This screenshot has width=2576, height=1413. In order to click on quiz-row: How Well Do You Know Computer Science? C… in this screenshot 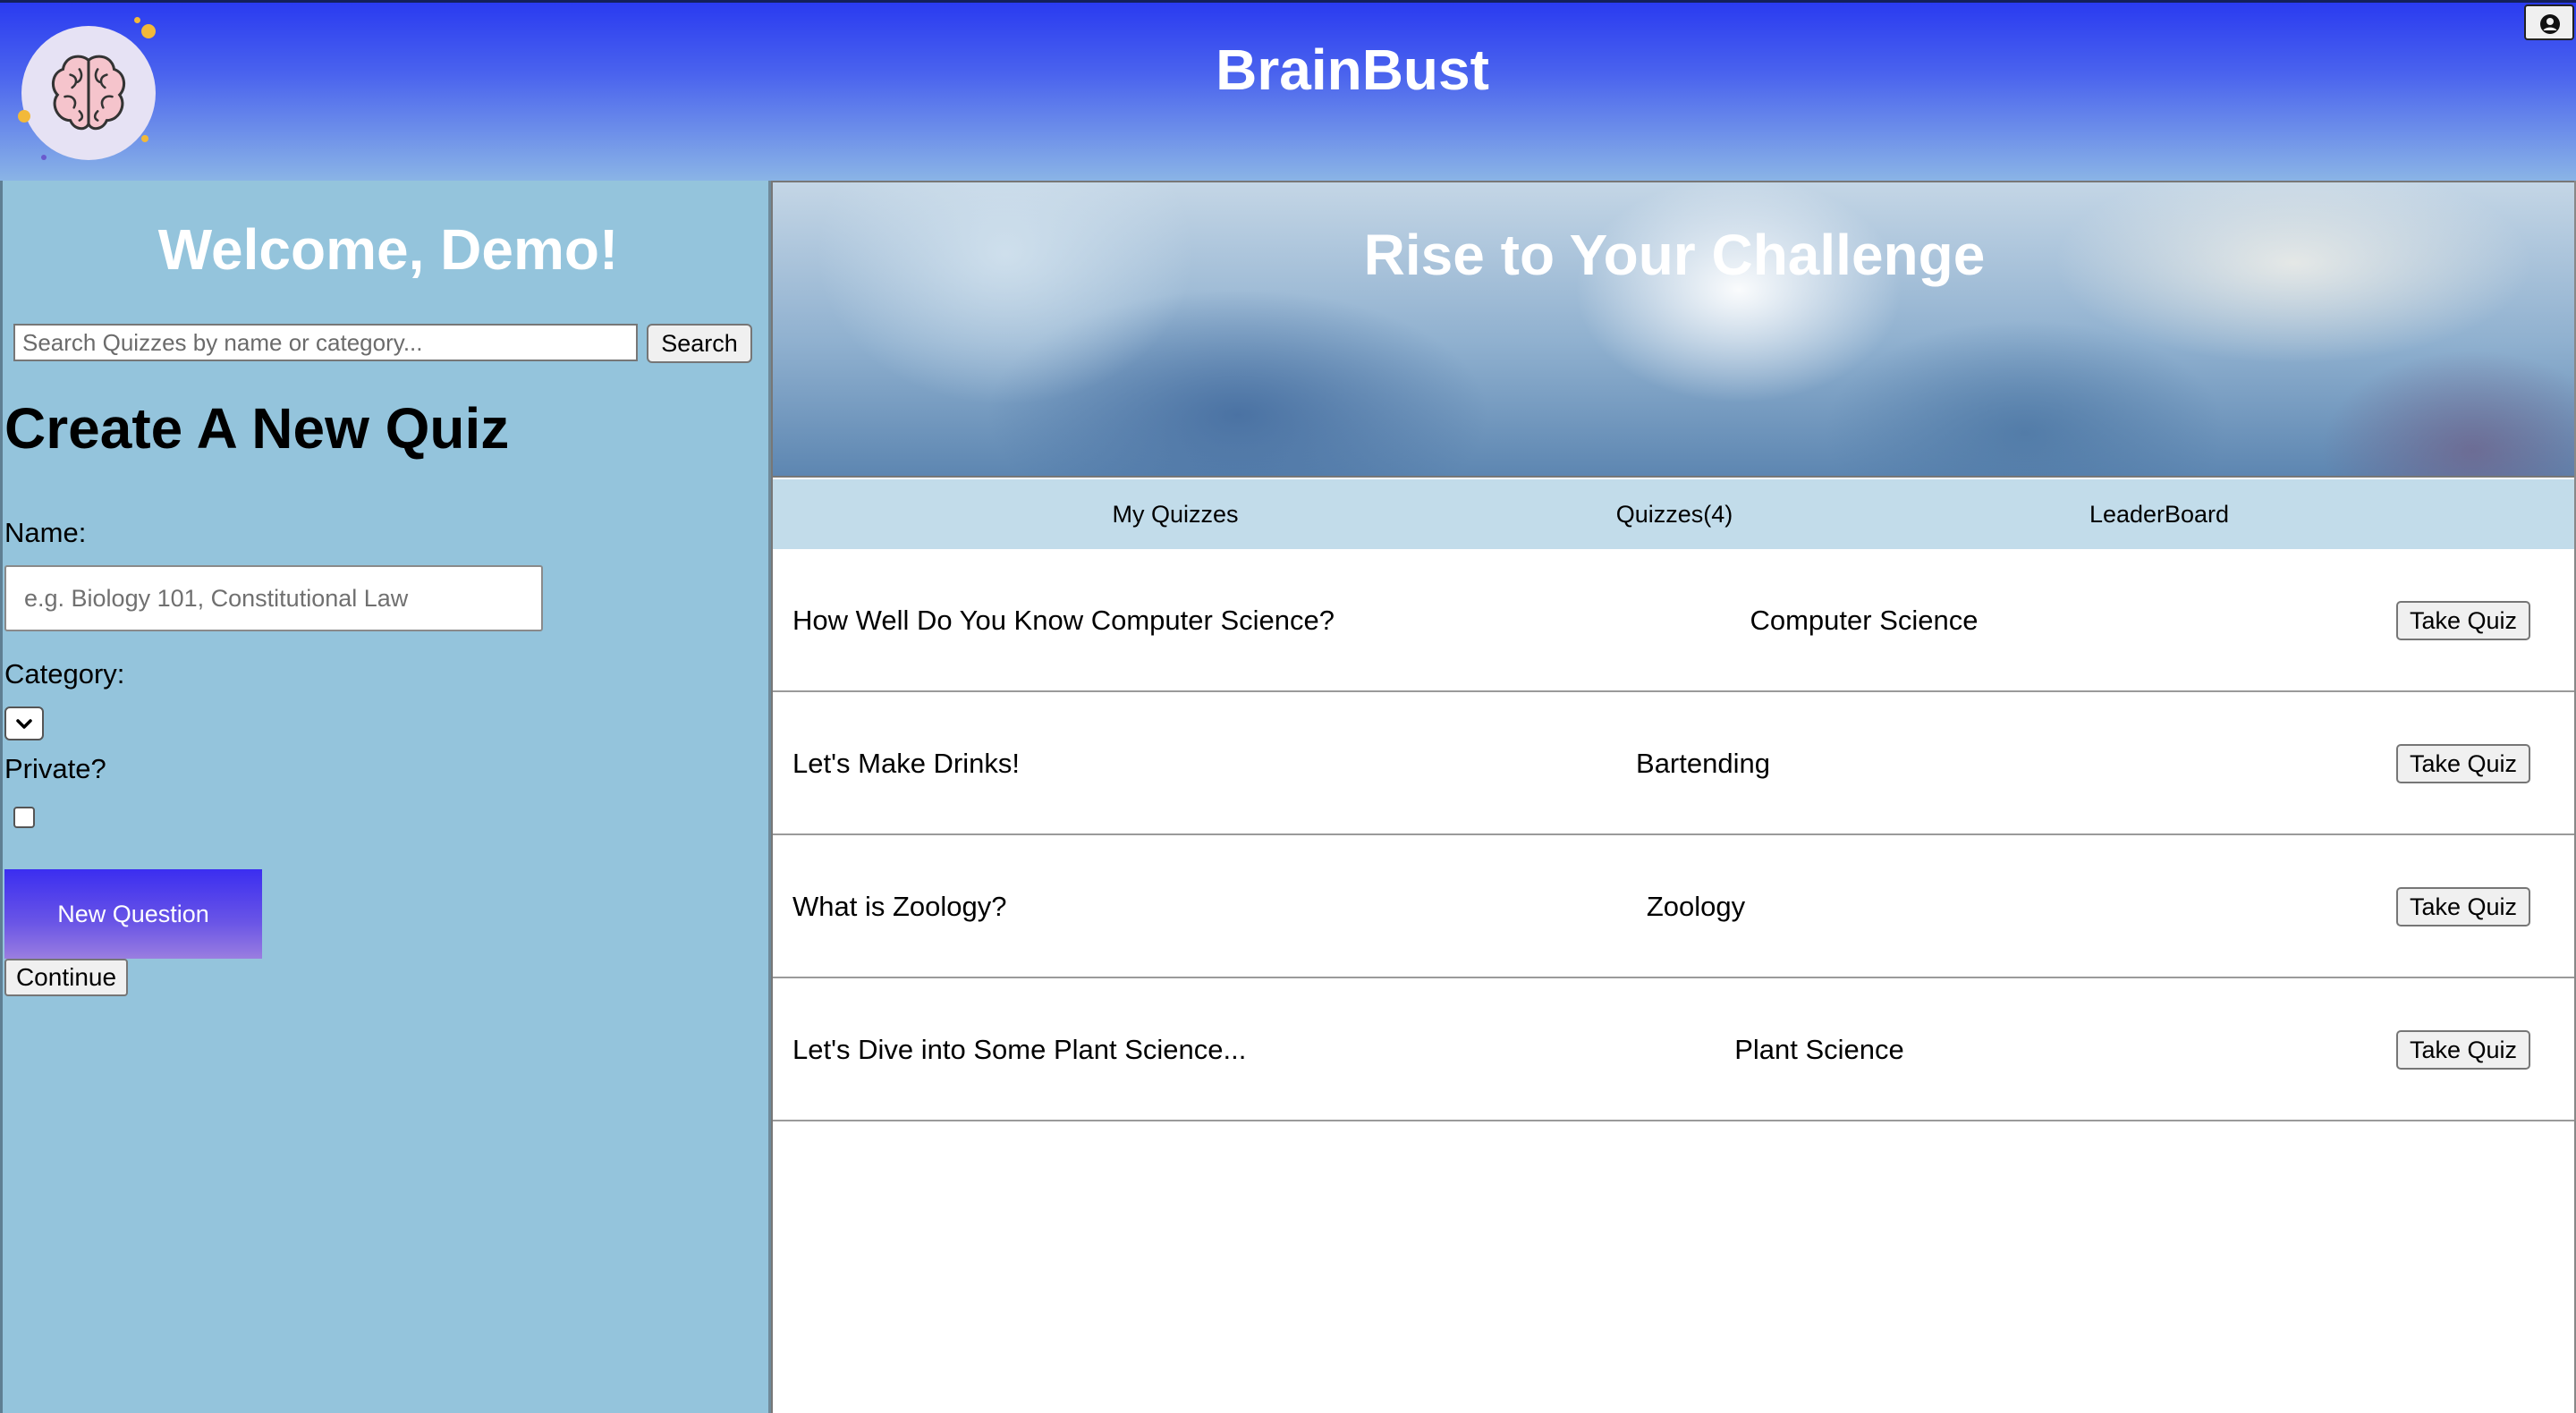, I will do `click(1674, 620)`.